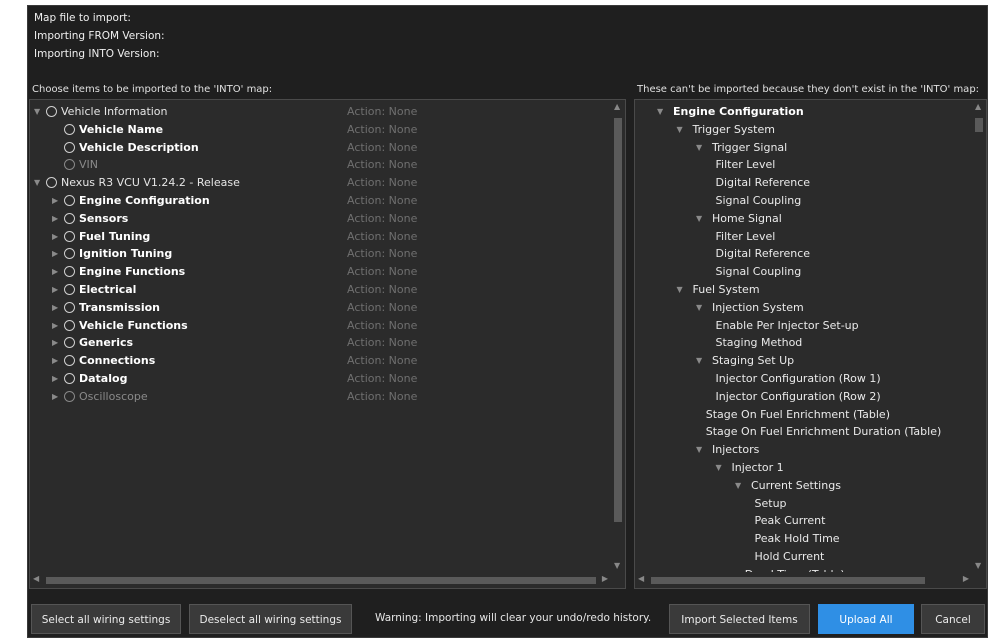  I want to click on tree-row: Staging Method, so click(803, 343).